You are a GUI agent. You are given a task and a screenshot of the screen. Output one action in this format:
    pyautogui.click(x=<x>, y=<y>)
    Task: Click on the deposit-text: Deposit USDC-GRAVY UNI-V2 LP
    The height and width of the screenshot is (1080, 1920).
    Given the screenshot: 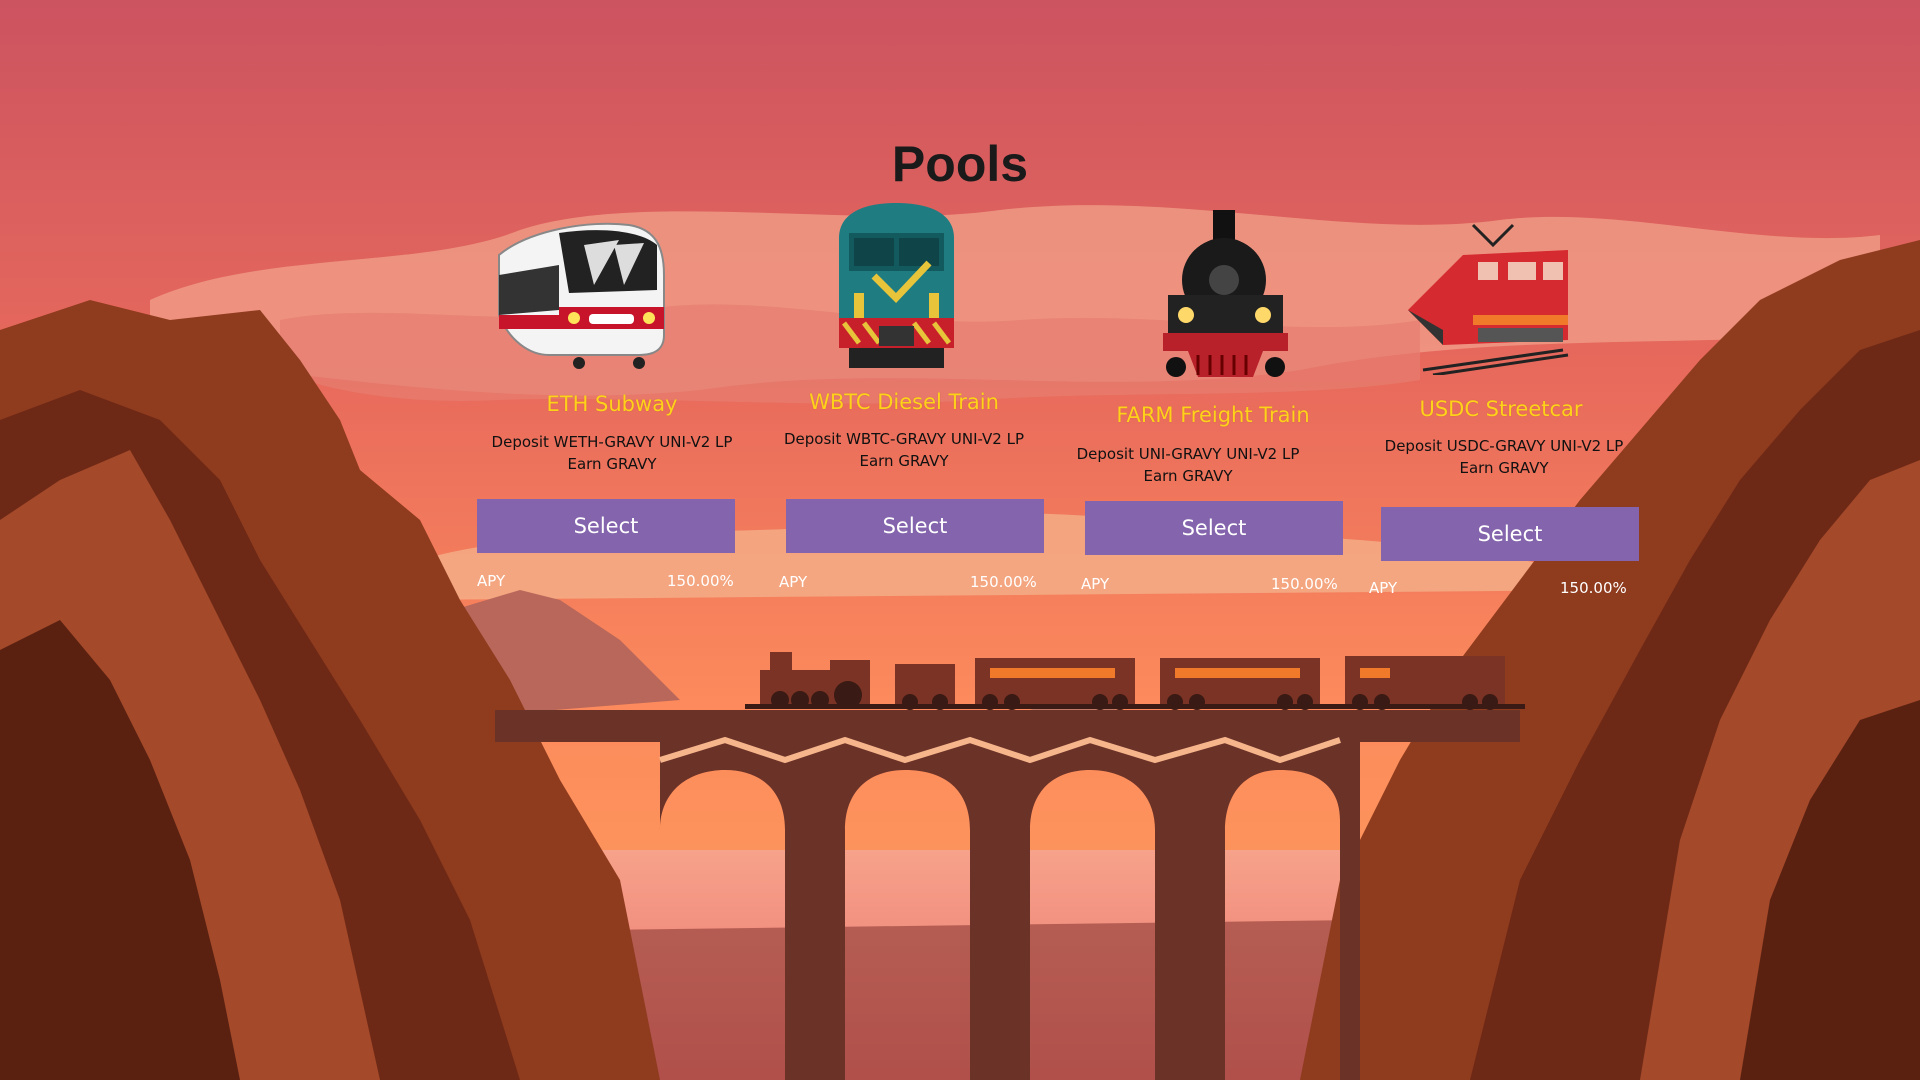 What is the action you would take?
    pyautogui.click(x=1504, y=446)
    